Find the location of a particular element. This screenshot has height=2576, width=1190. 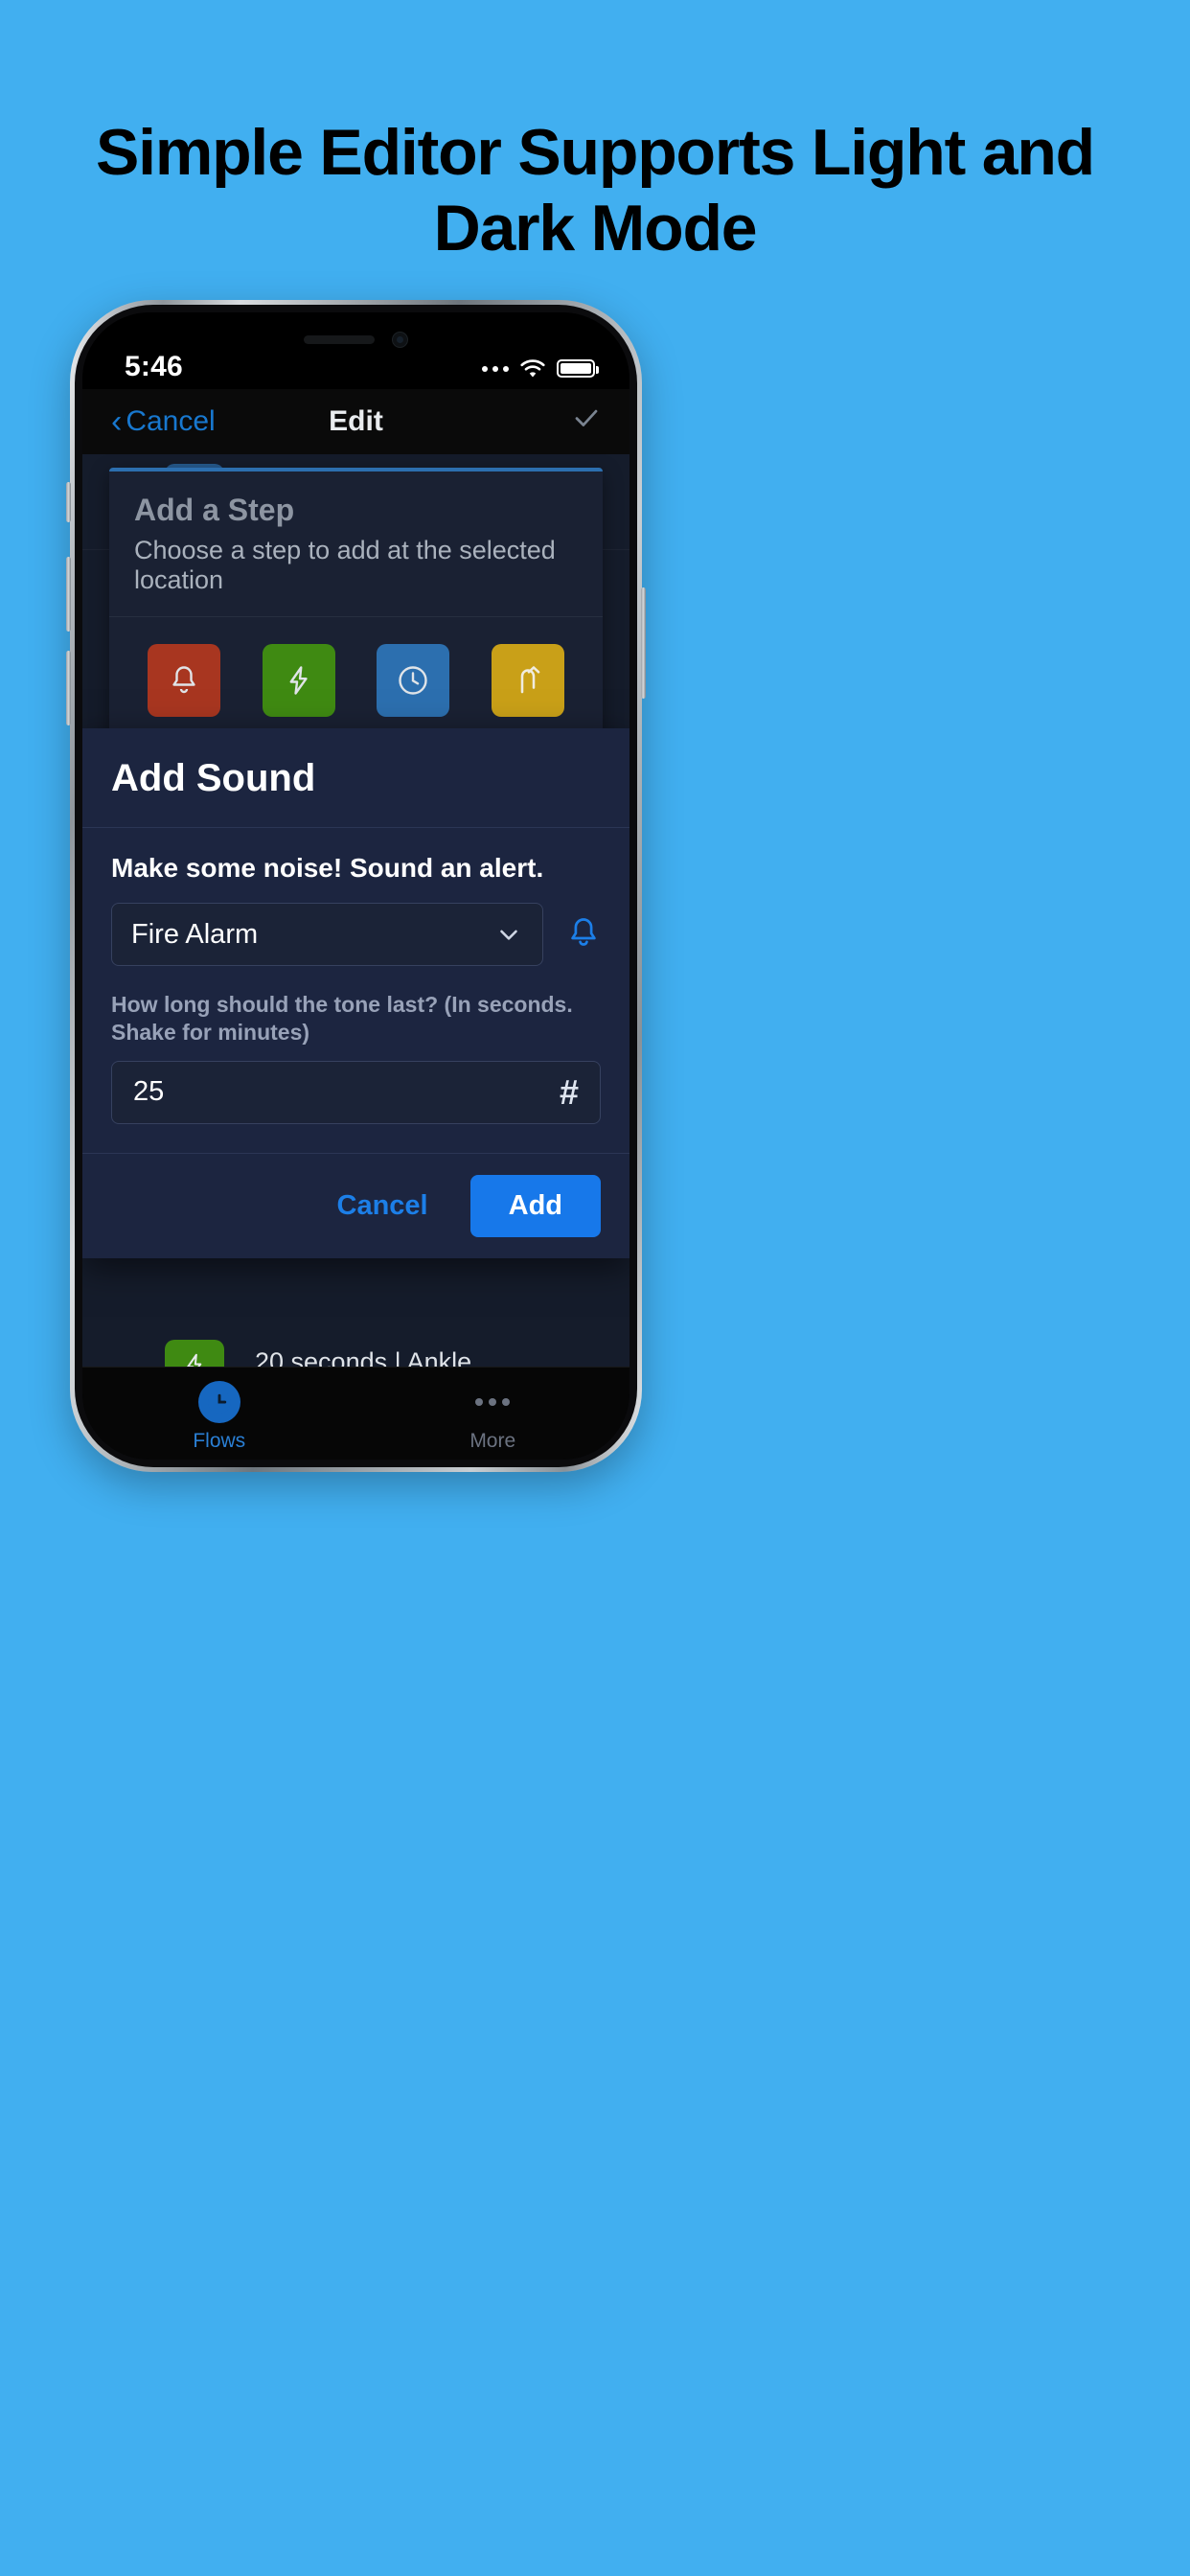

cancel-button: ‹ Cancel is located at coordinates (163, 421).